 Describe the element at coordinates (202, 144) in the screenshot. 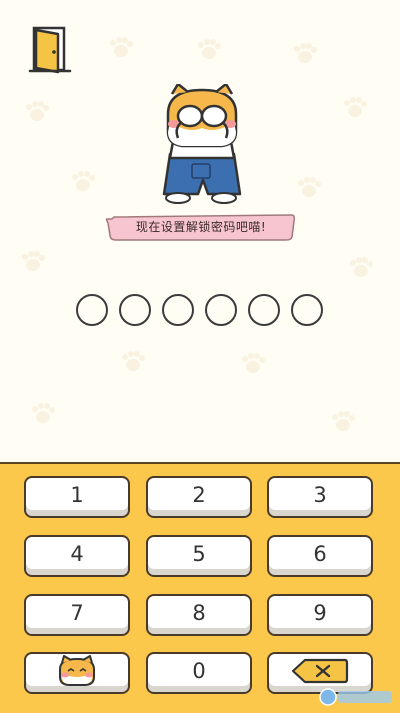

I see `cat-mascot-covering-eyes` at that location.